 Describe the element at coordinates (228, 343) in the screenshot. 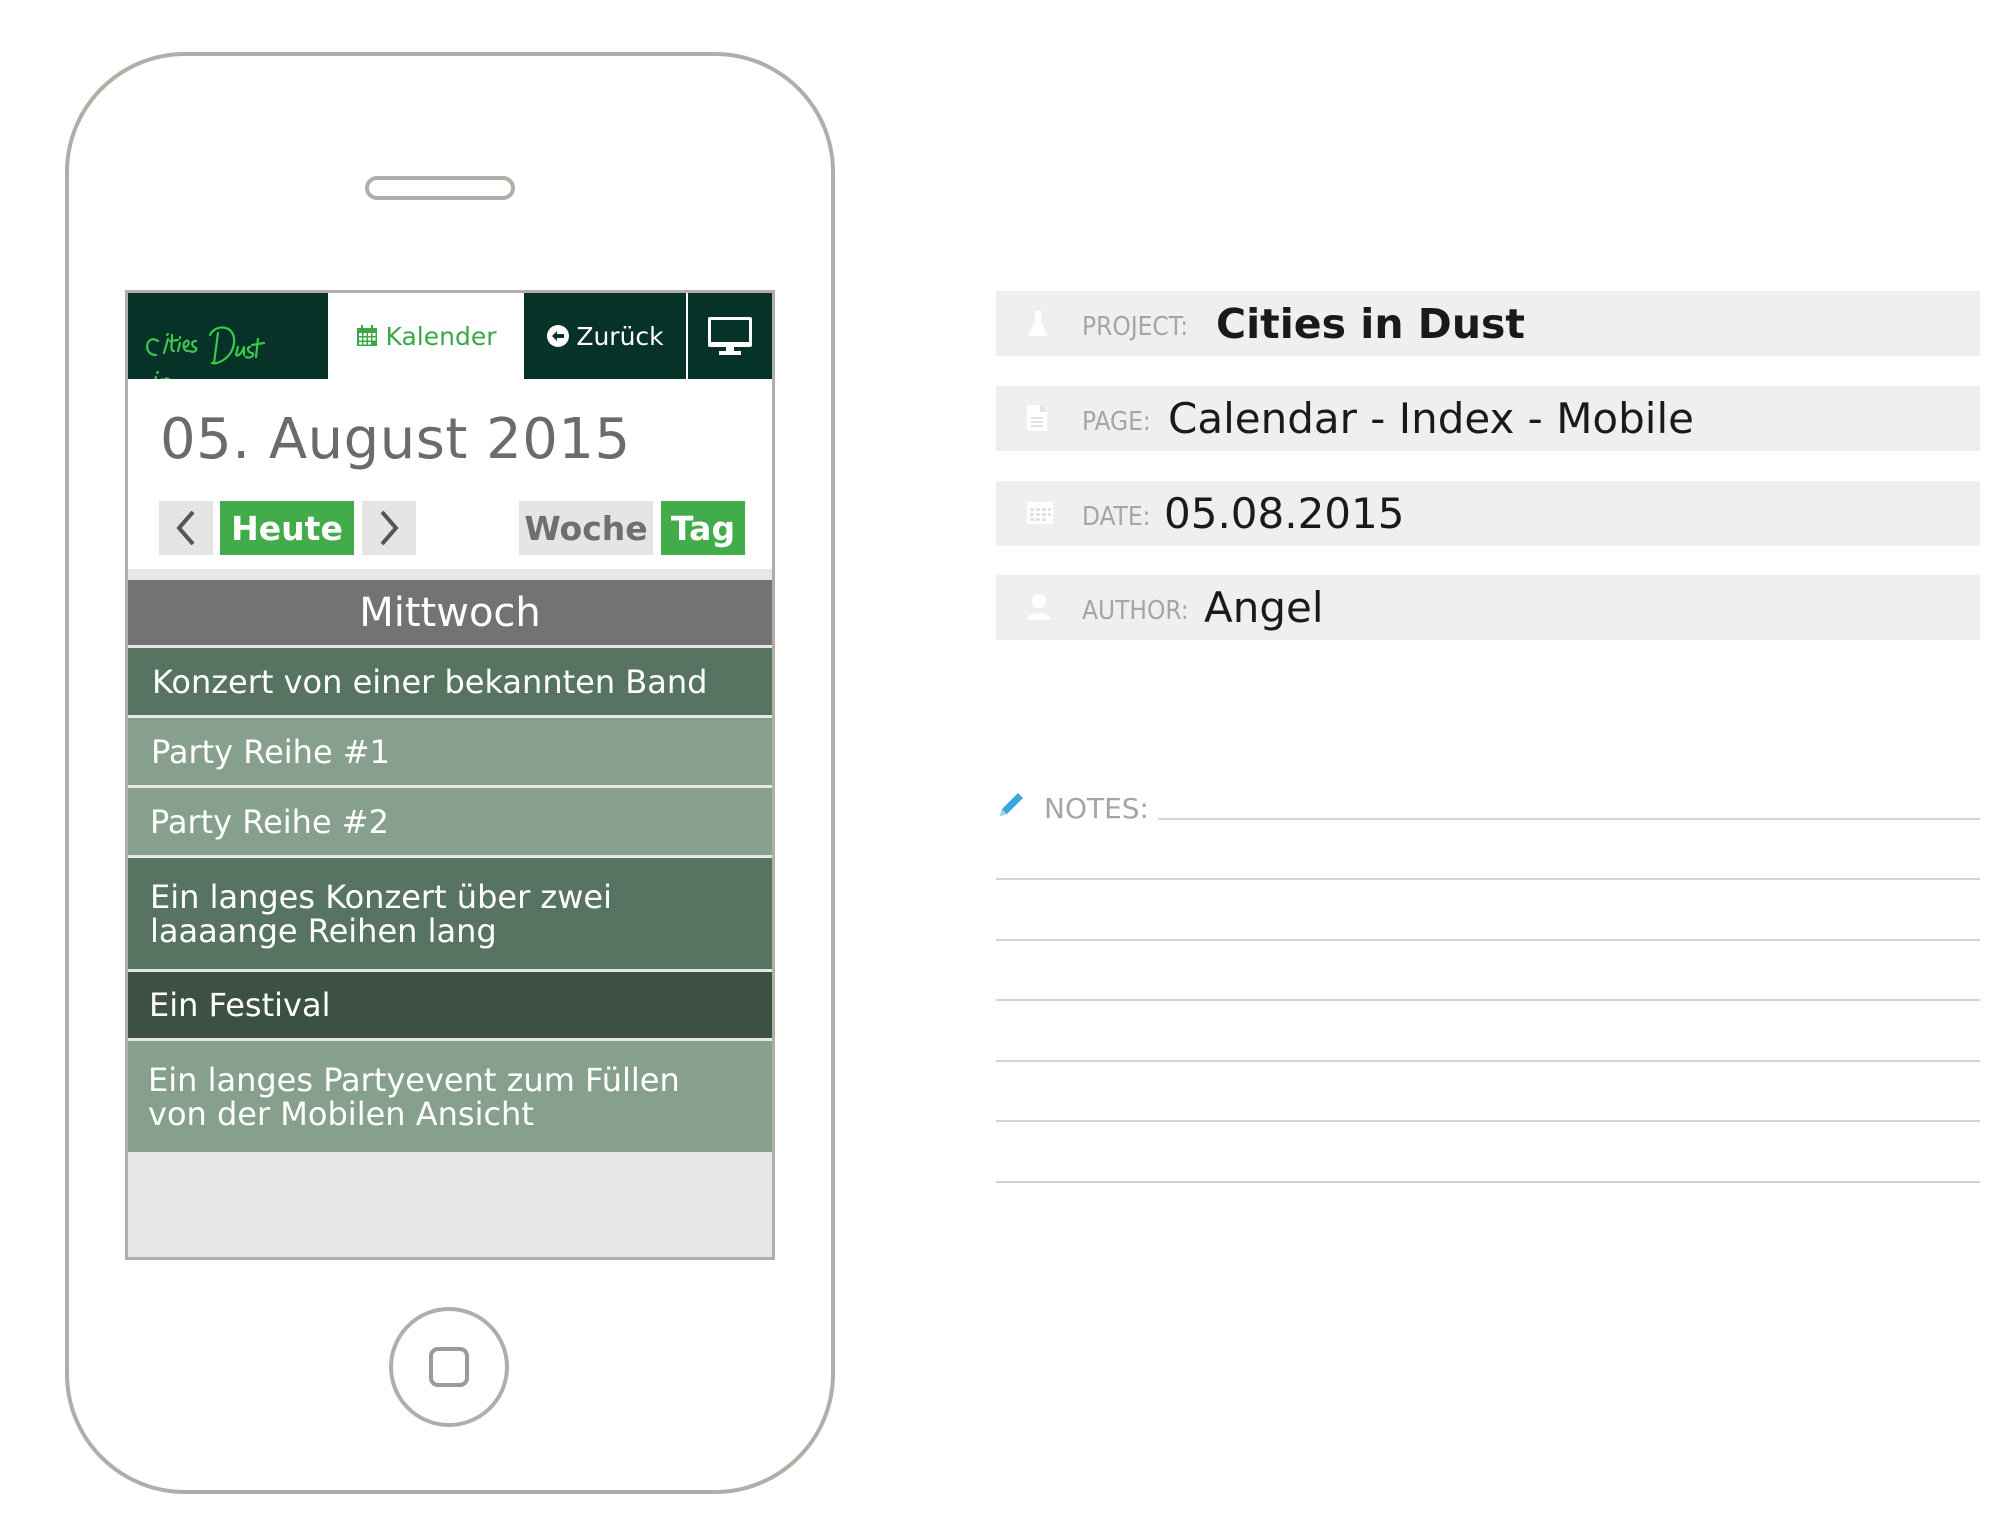

I see `app-logo` at that location.